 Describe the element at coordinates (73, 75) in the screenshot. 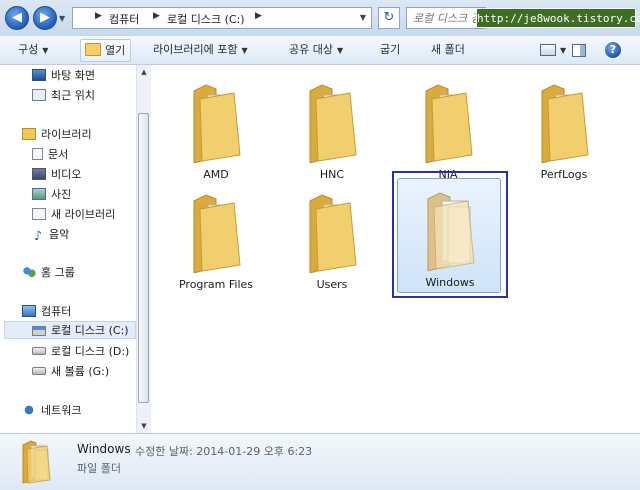

I see `nav-item-label: 바탕 화면` at that location.